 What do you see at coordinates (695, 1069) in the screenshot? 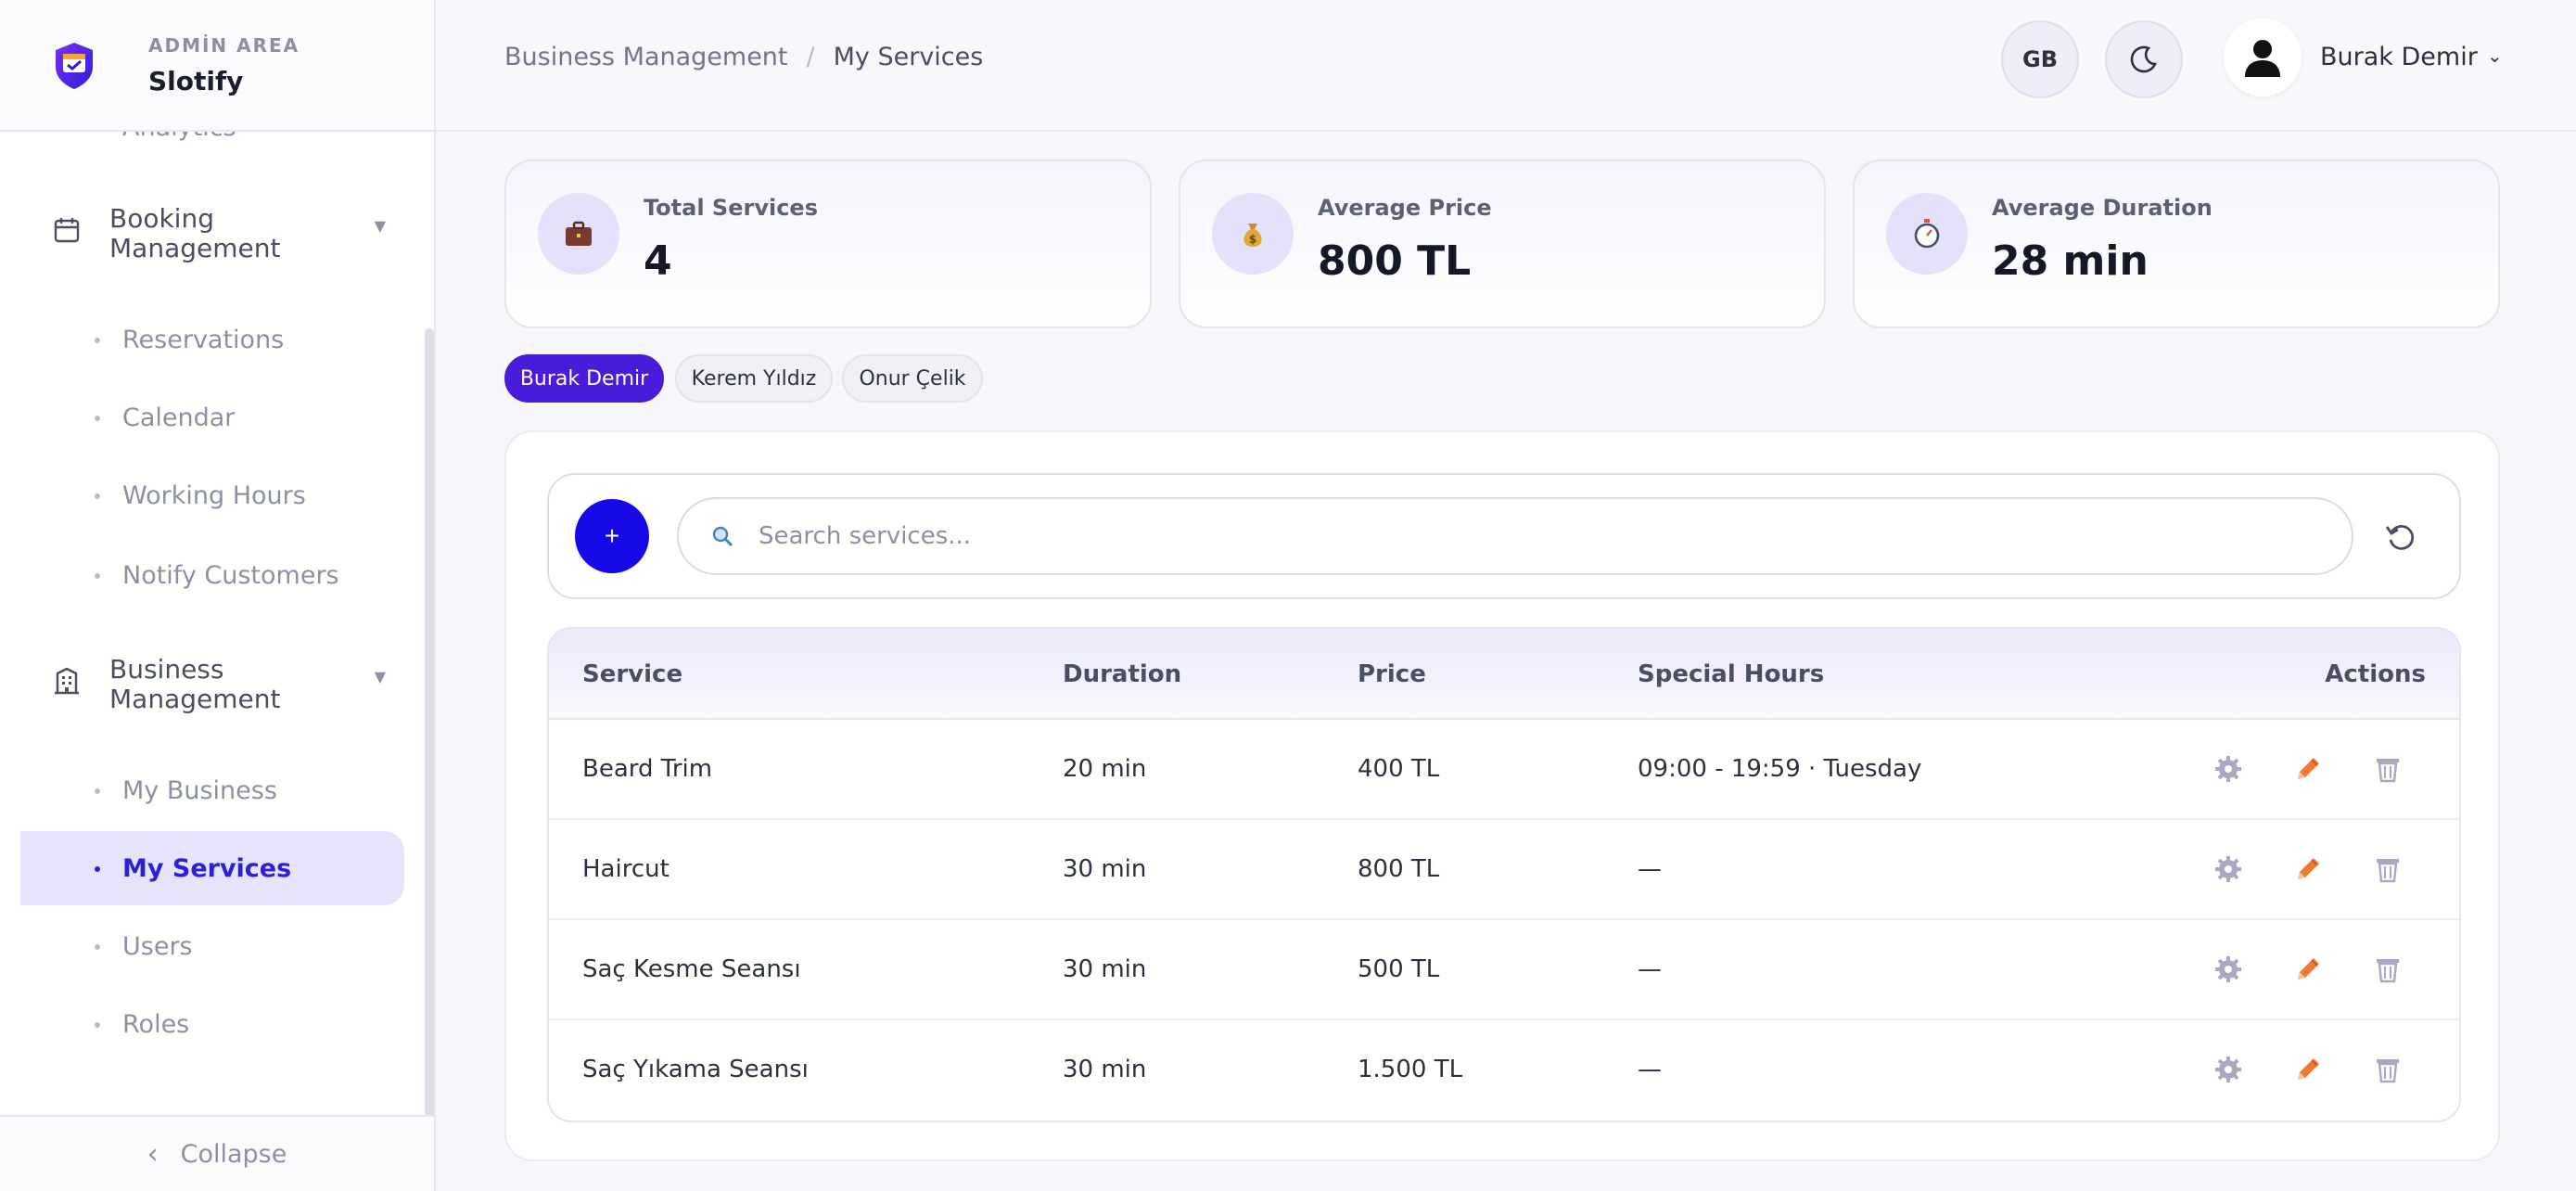
I see `cell-service: Saç Yıkama Seansı` at bounding box center [695, 1069].